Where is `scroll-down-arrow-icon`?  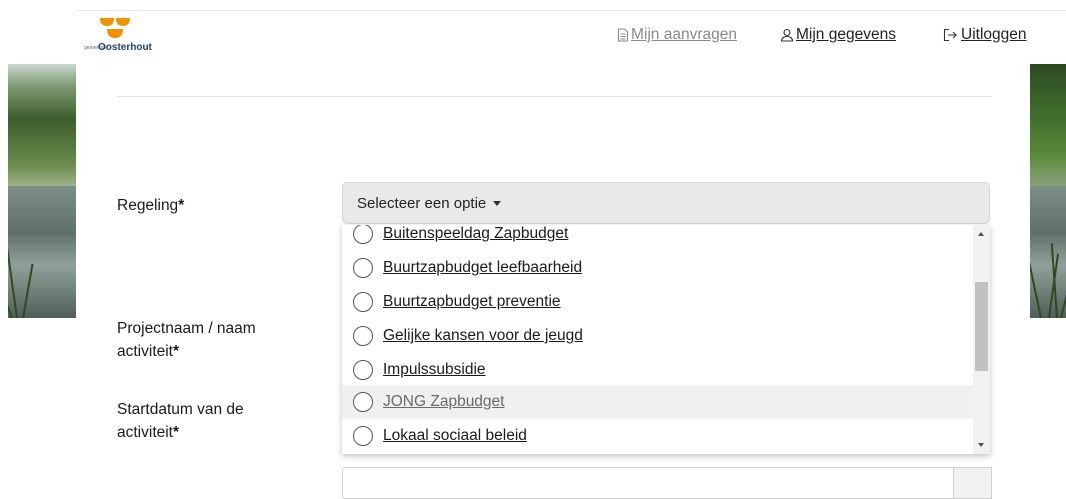
scroll-down-arrow-icon is located at coordinates (981, 445).